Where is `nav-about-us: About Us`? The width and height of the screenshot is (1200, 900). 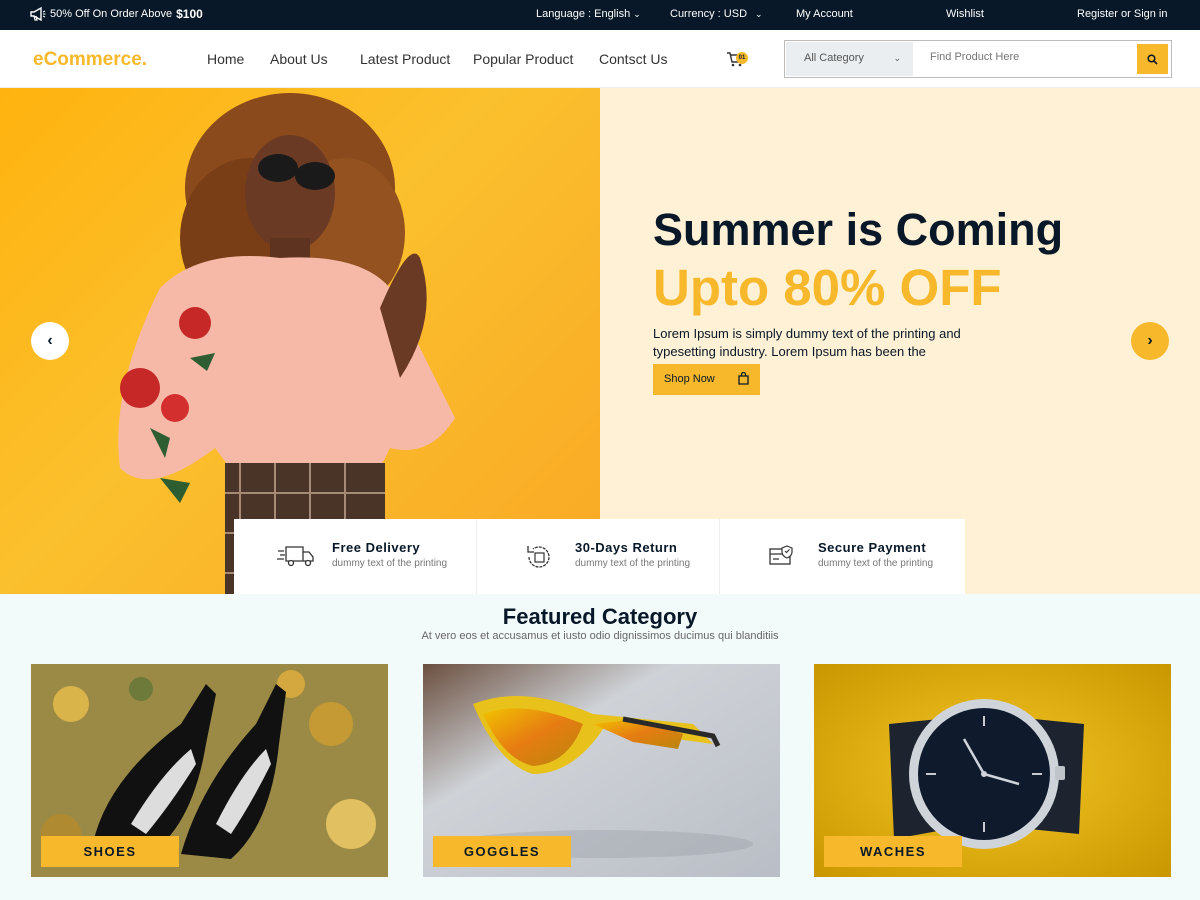 nav-about-us: About Us is located at coordinates (299, 59).